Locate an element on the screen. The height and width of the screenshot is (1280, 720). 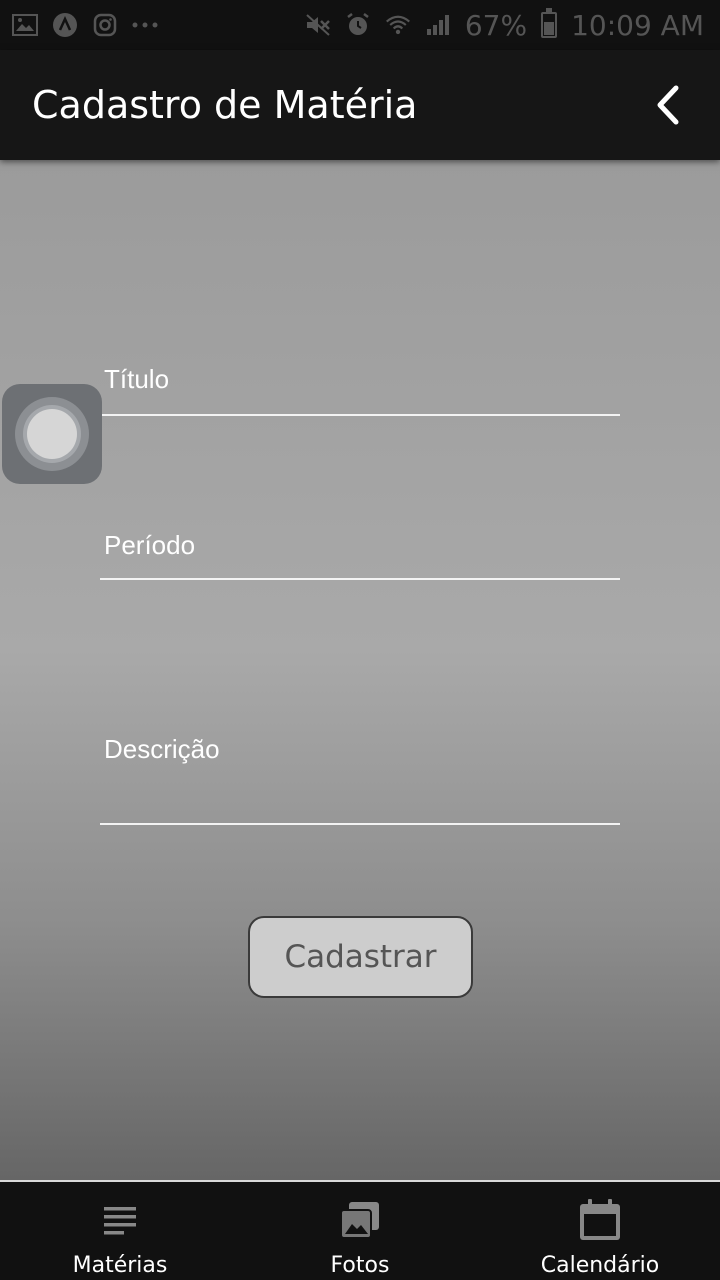
clock: 10:09 AM is located at coordinates (637, 25).